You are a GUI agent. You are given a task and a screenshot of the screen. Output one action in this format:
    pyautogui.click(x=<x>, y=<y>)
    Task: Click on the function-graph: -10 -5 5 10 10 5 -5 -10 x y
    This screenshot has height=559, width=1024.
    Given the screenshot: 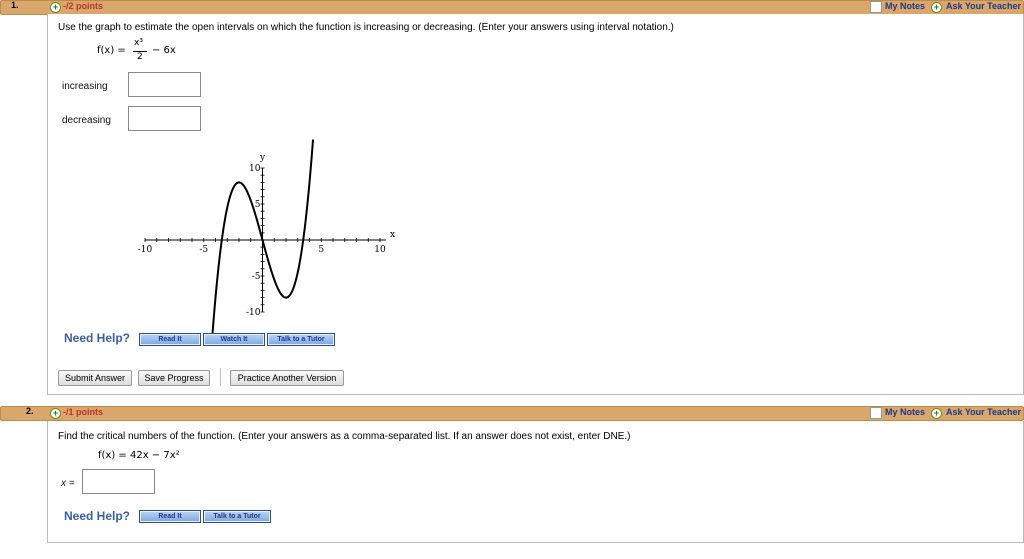 What is the action you would take?
    pyautogui.click(x=266, y=240)
    